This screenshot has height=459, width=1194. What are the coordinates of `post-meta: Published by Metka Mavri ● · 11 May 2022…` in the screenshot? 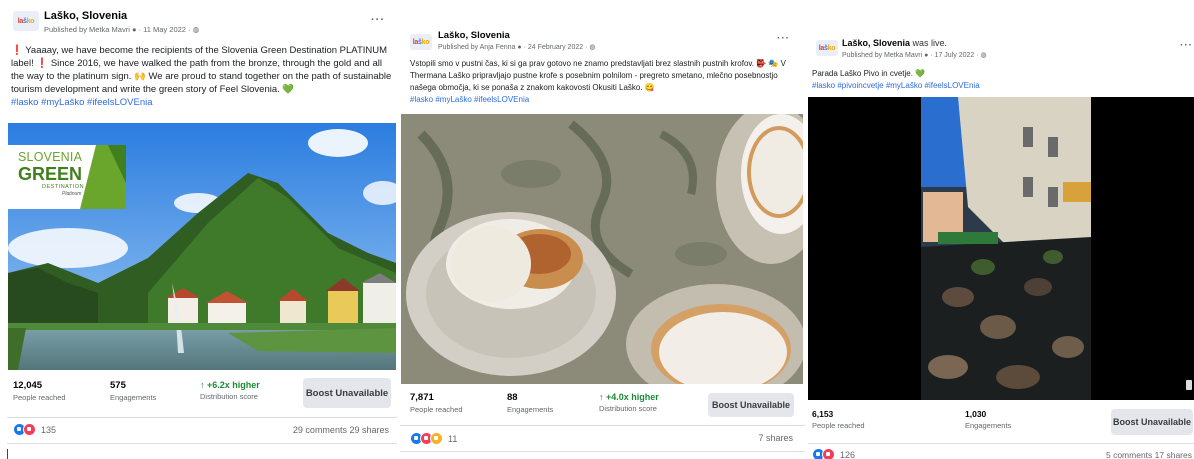 It's located at (122, 29).